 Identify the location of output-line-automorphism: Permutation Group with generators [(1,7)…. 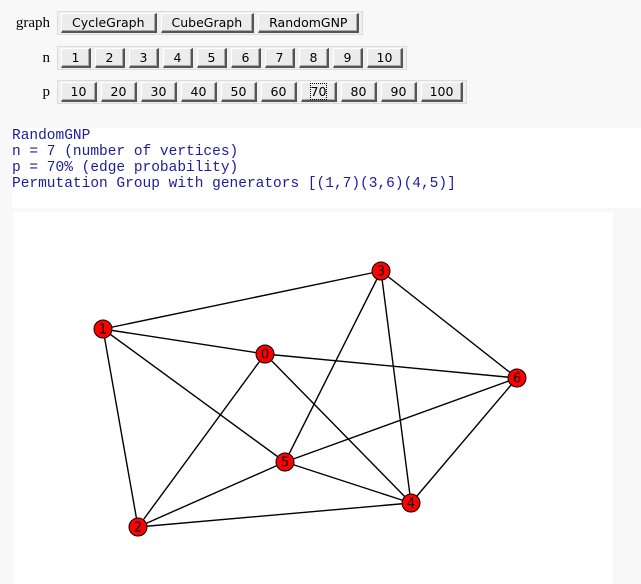
(234, 184).